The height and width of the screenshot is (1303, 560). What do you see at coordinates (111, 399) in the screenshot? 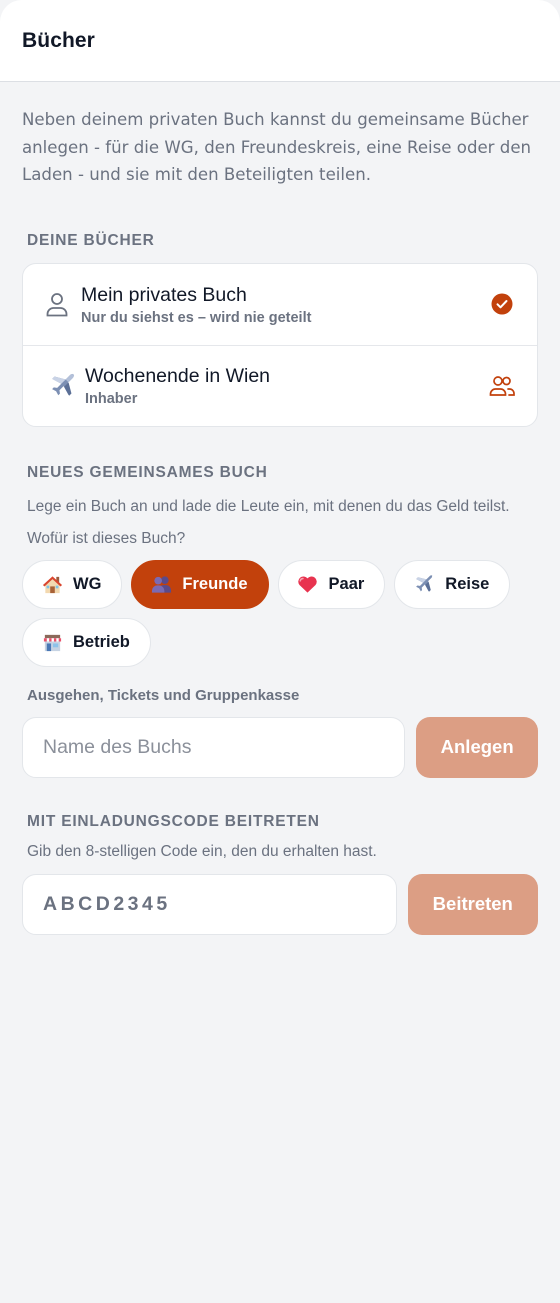
I see `book-subtitle: Inhaber` at bounding box center [111, 399].